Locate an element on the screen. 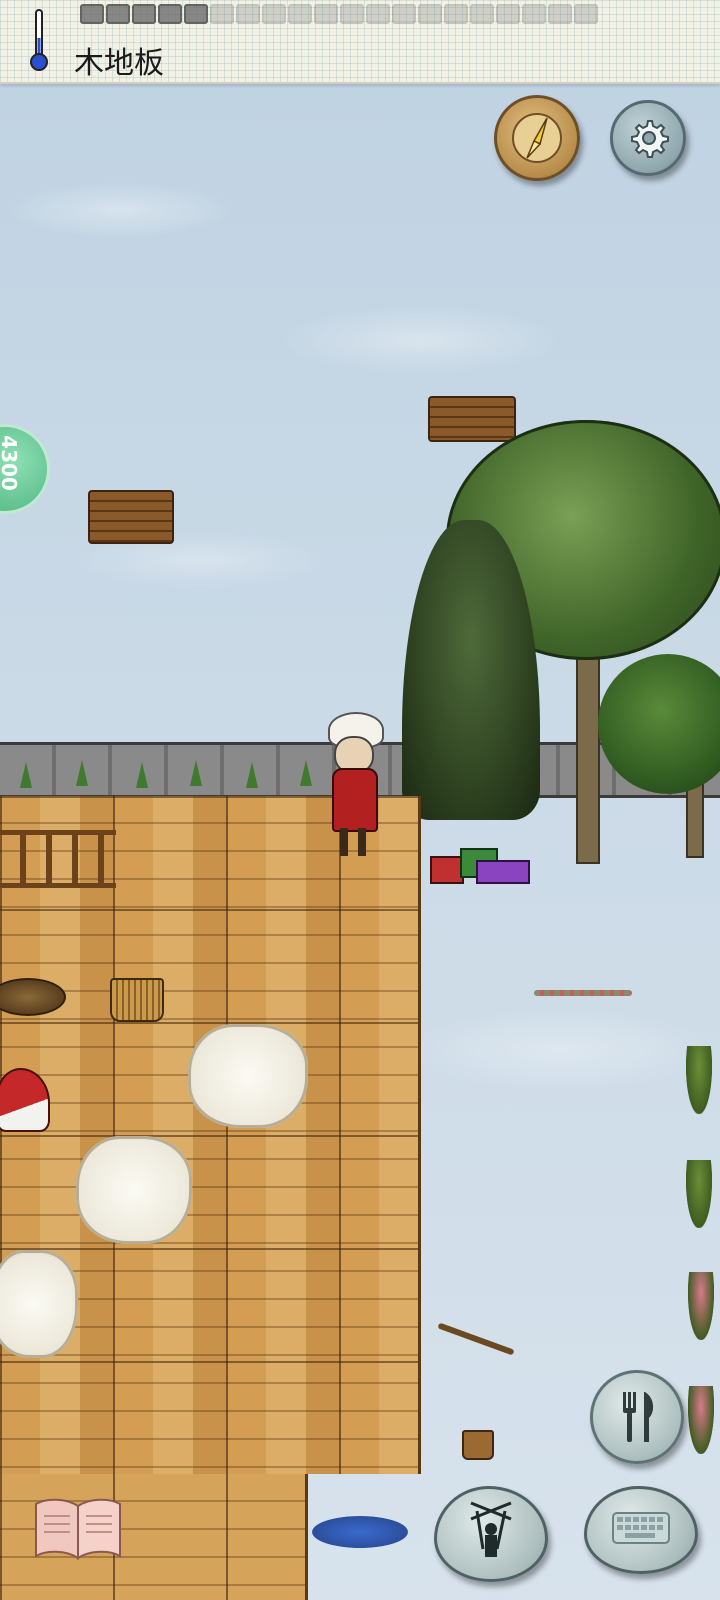 The width and height of the screenshot is (720, 1600). side-tab: 4300 is located at coordinates (25, 469).